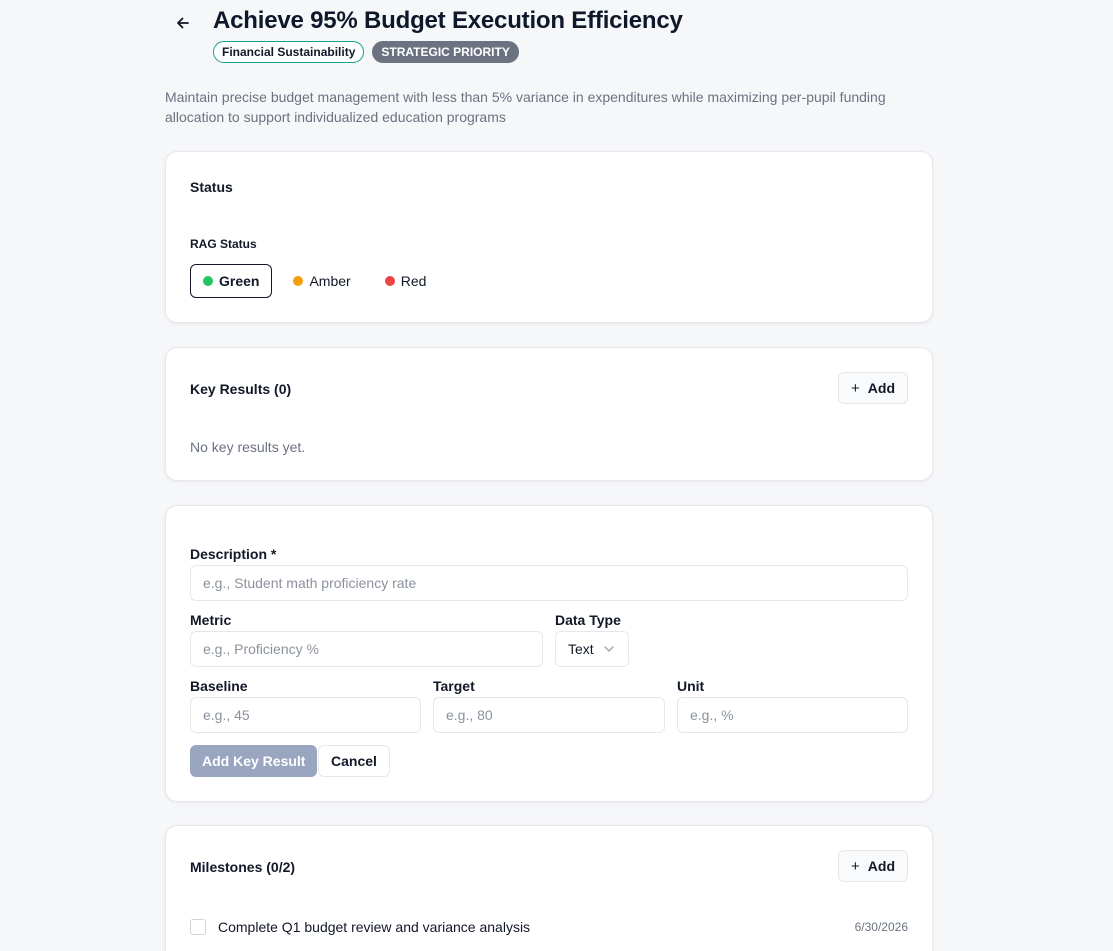 This screenshot has width=1113, height=951. I want to click on milestones-title: Milestones (0/2), so click(243, 867).